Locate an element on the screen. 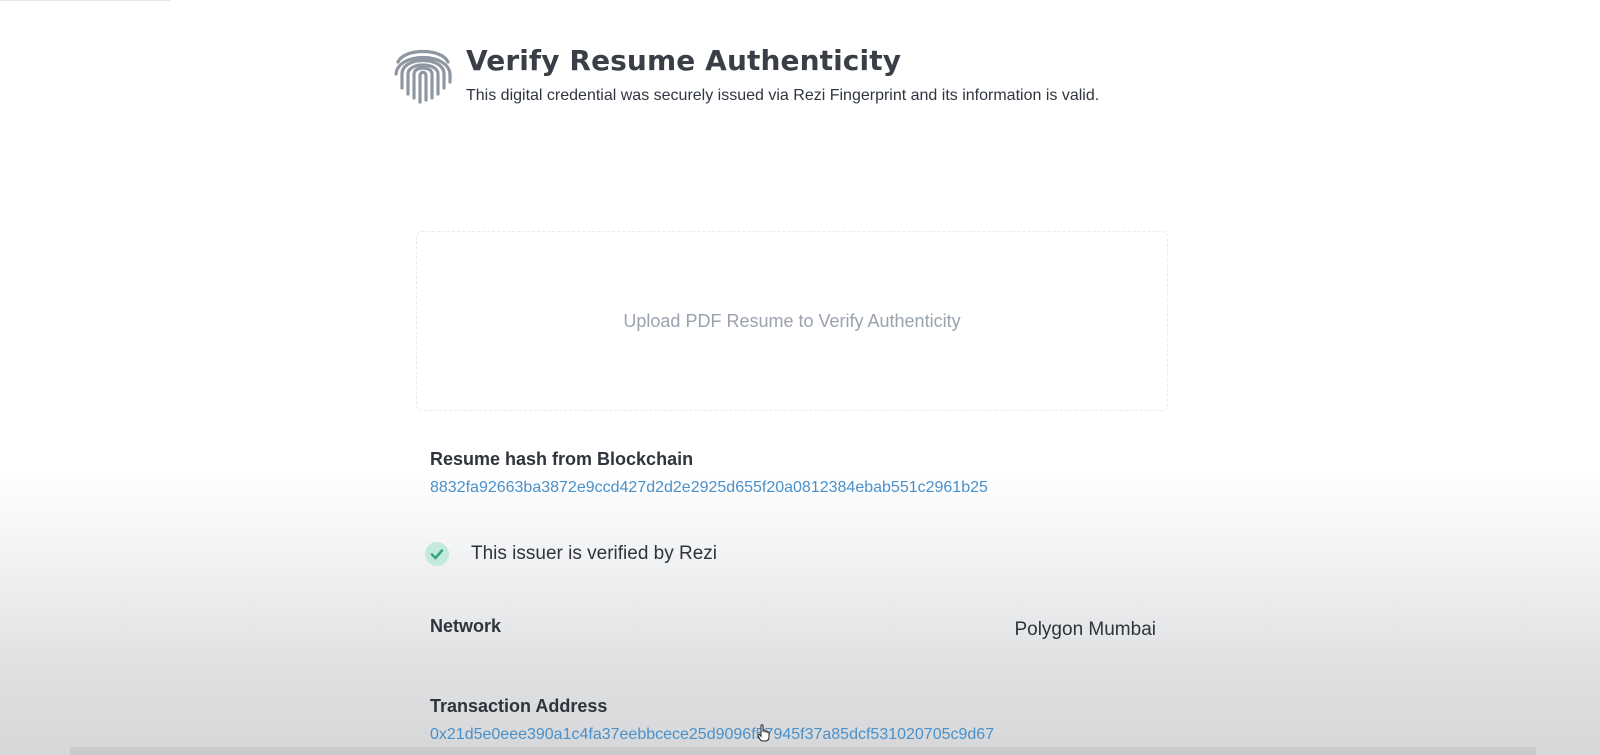 The width and height of the screenshot is (1600, 755). transaction-address-label: Transaction Address is located at coordinates (519, 706).